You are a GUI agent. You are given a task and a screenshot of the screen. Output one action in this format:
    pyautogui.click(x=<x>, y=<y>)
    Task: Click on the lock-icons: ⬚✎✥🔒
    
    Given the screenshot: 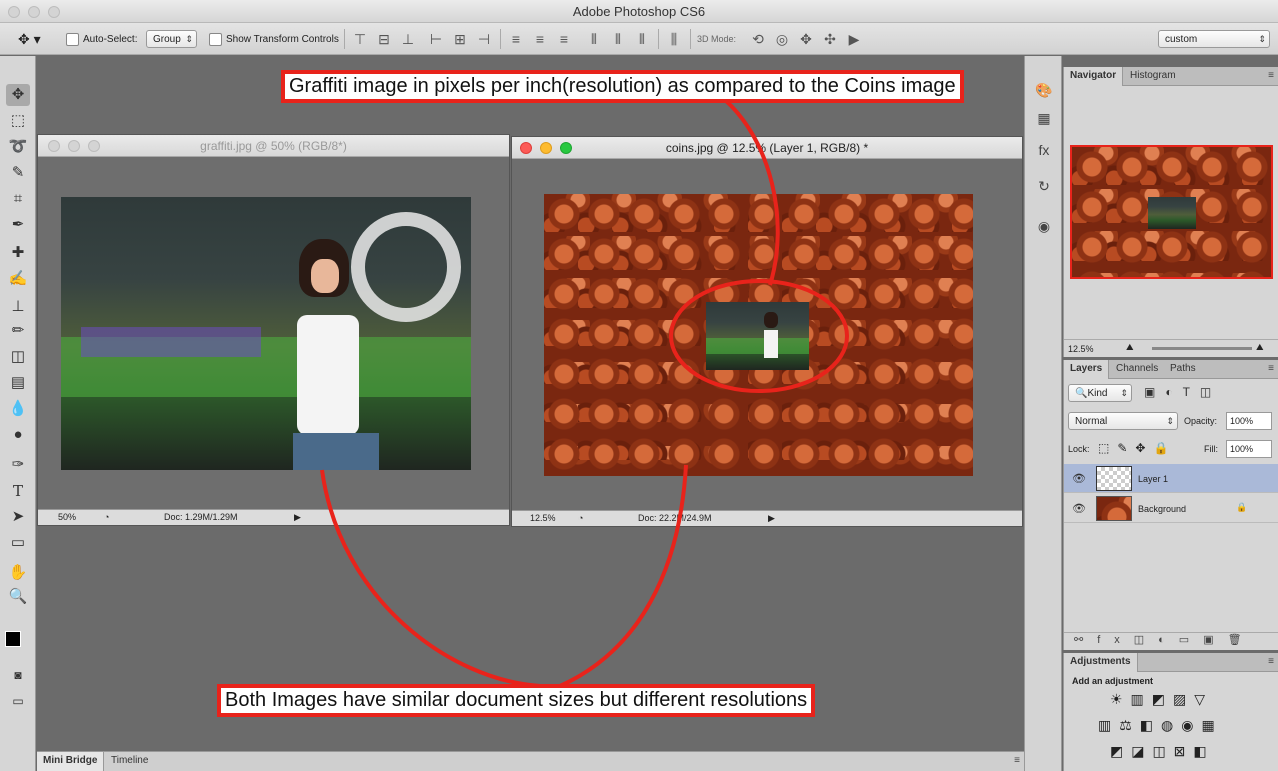 What is the action you would take?
    pyautogui.click(x=1137, y=448)
    